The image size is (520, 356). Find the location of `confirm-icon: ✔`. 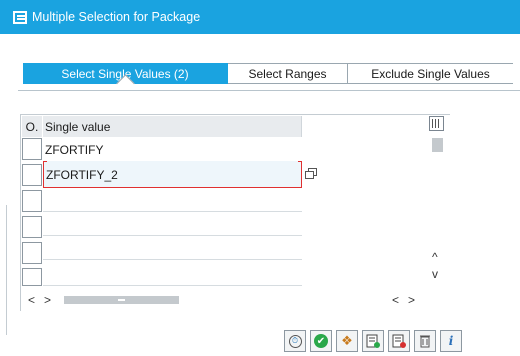

confirm-icon: ✔ is located at coordinates (321, 341).